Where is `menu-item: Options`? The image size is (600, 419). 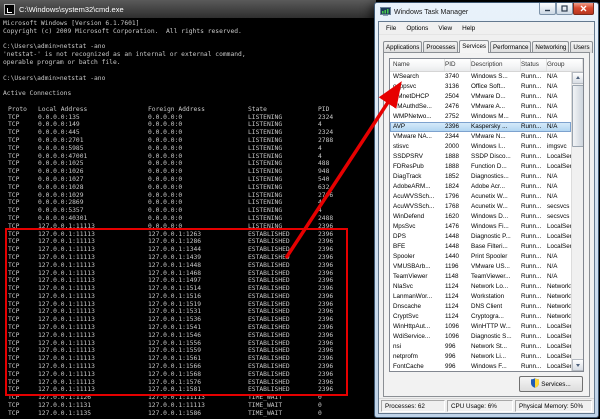
menu-item: Options is located at coordinates (417, 28).